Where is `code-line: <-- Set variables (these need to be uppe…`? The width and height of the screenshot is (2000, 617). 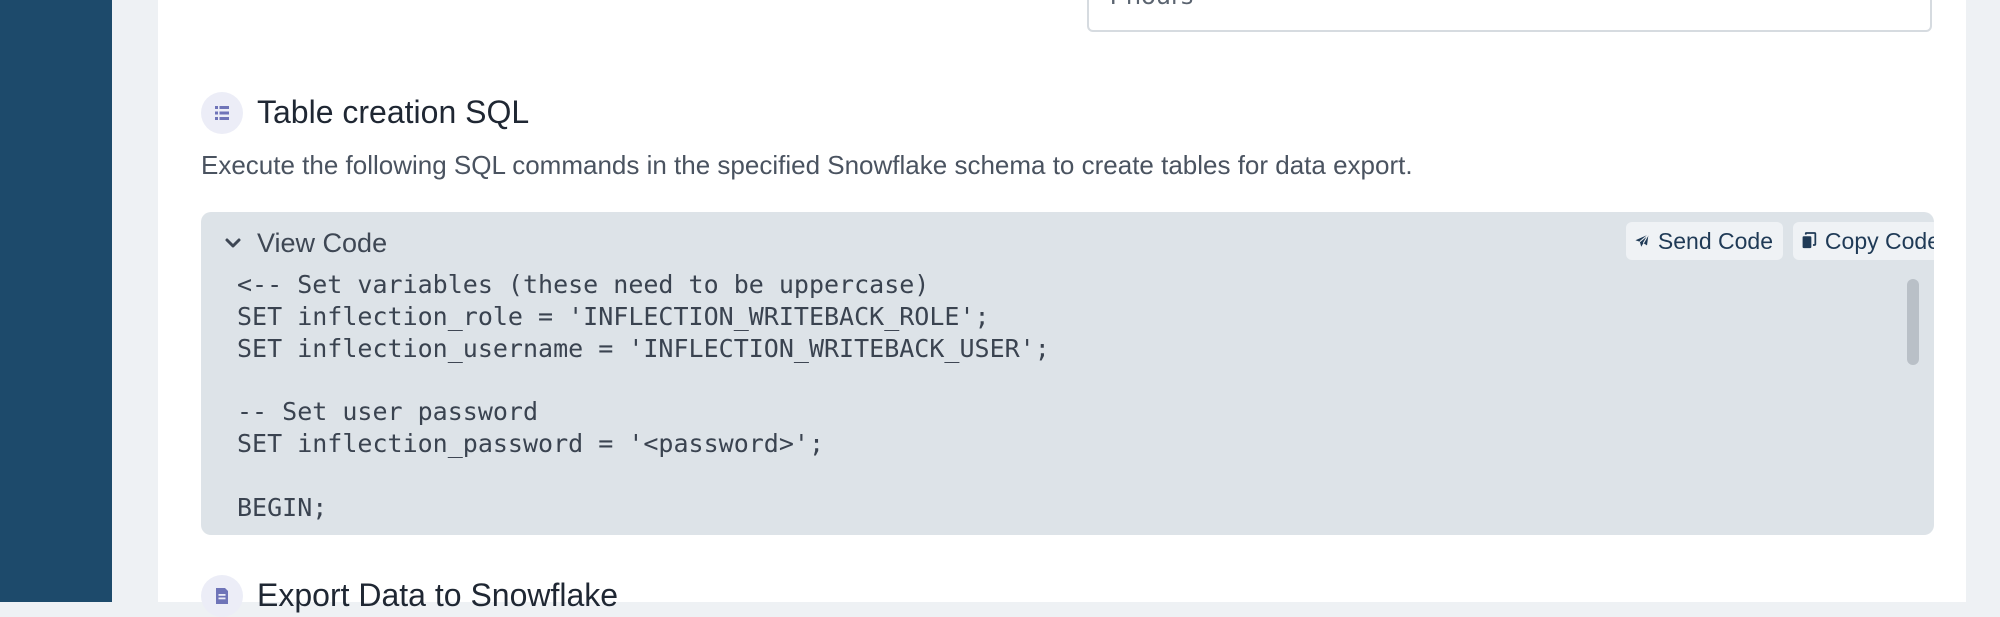 code-line: <-- Set variables (these need to be uppe… is located at coordinates (583, 284).